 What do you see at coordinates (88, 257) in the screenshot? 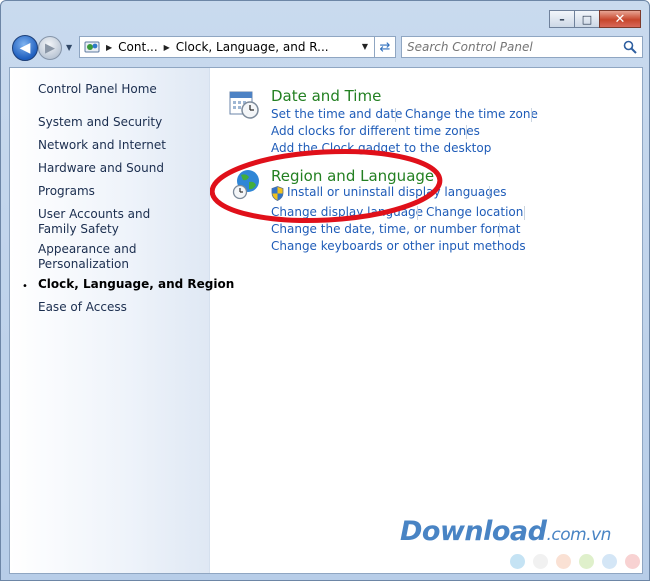
I see `sidebar-item-appearance: Appearance and Personalization` at bounding box center [88, 257].